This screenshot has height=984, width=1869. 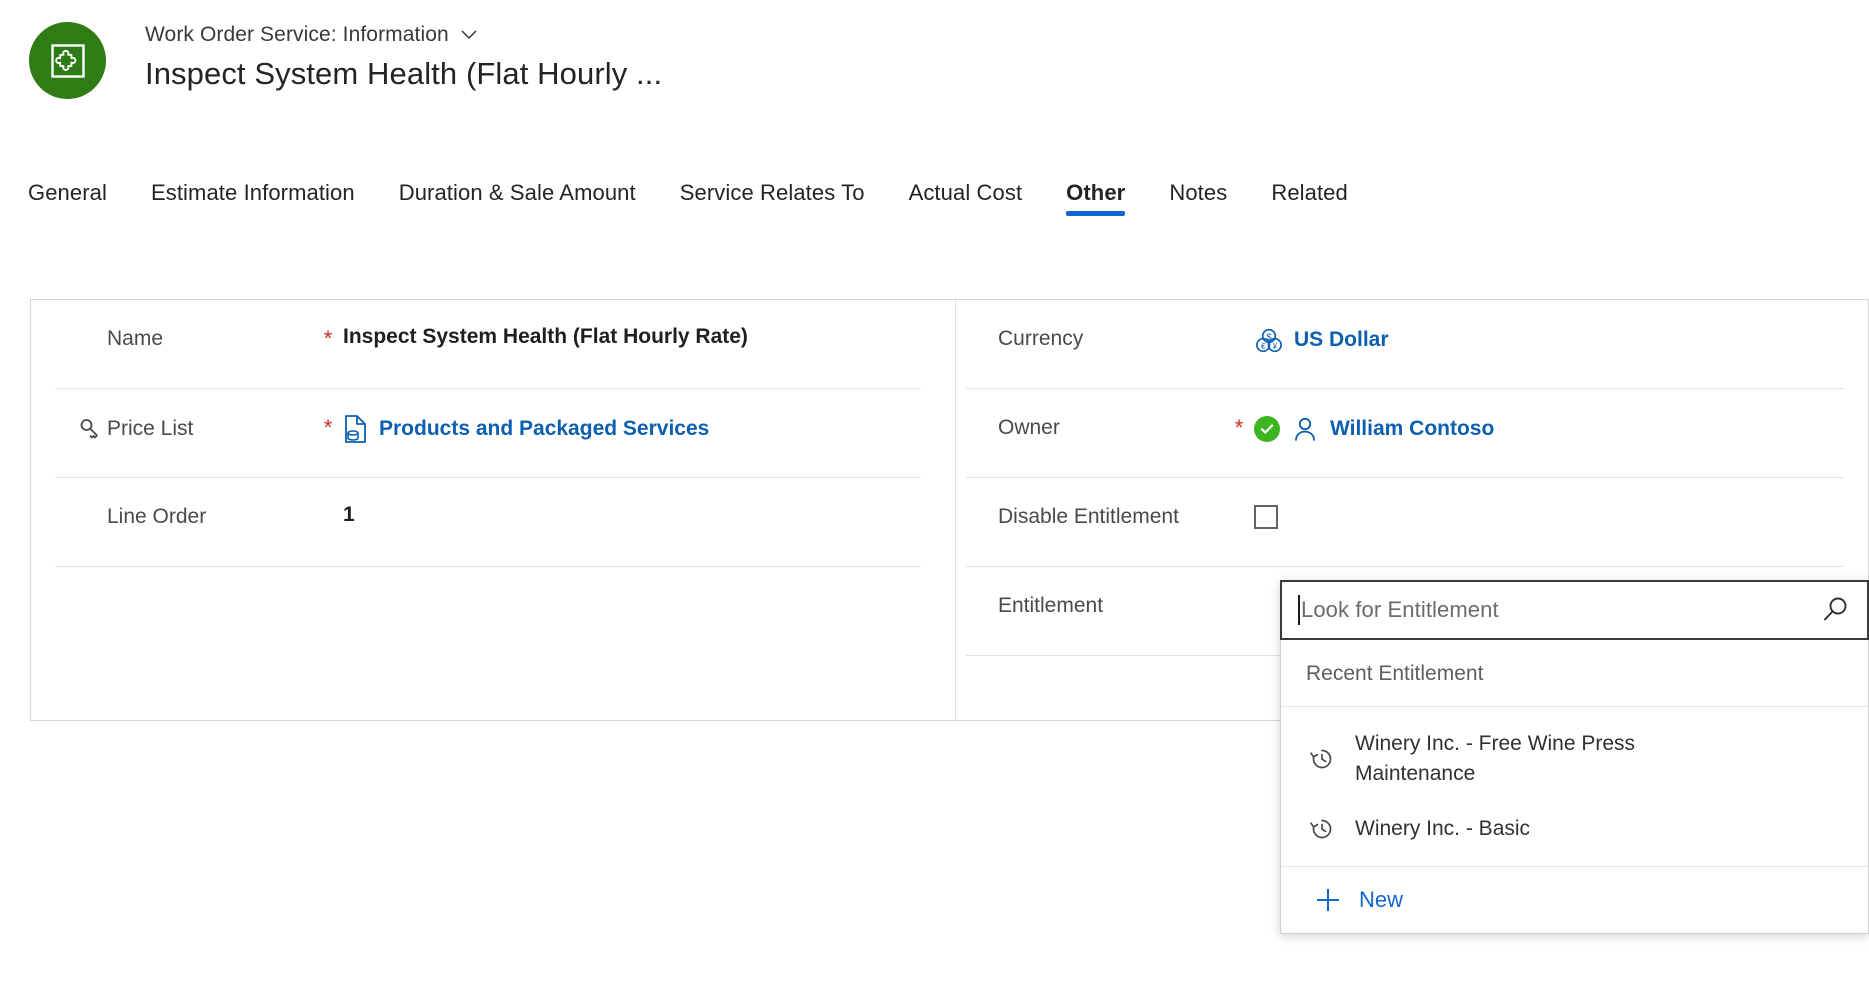 What do you see at coordinates (328, 338) in the screenshot?
I see `required-marker-name: *` at bounding box center [328, 338].